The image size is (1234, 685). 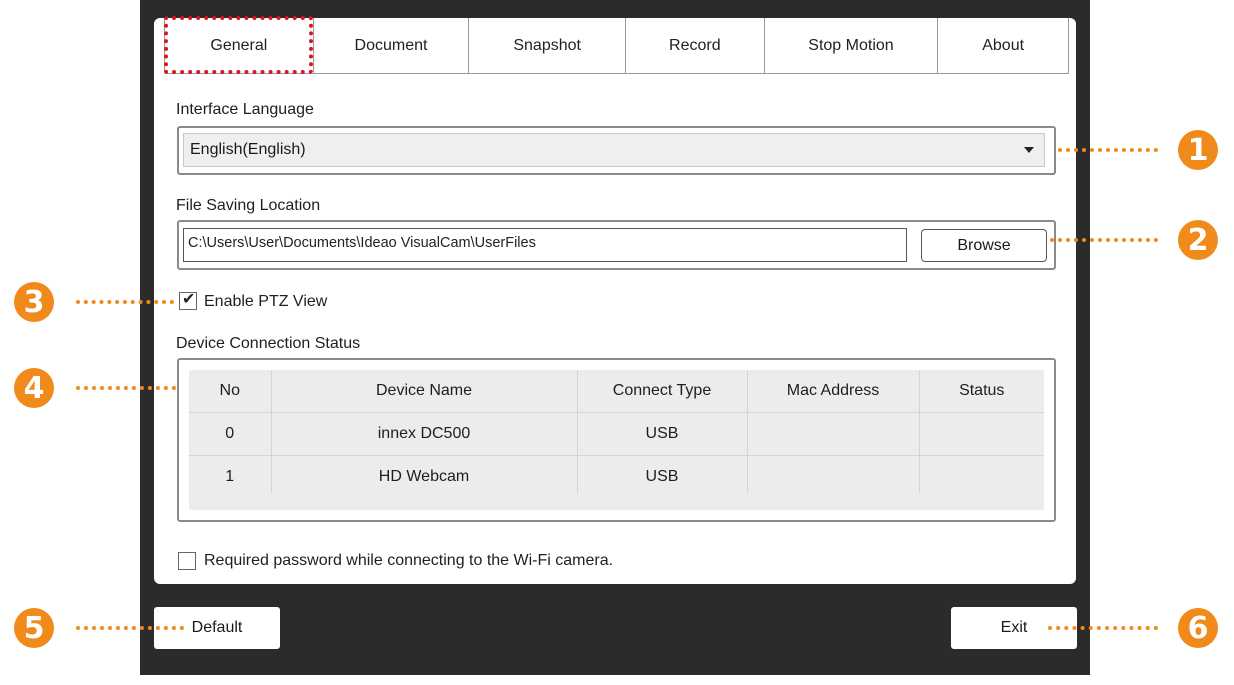 I want to click on callout-badge-6: 6, so click(x=1198, y=628).